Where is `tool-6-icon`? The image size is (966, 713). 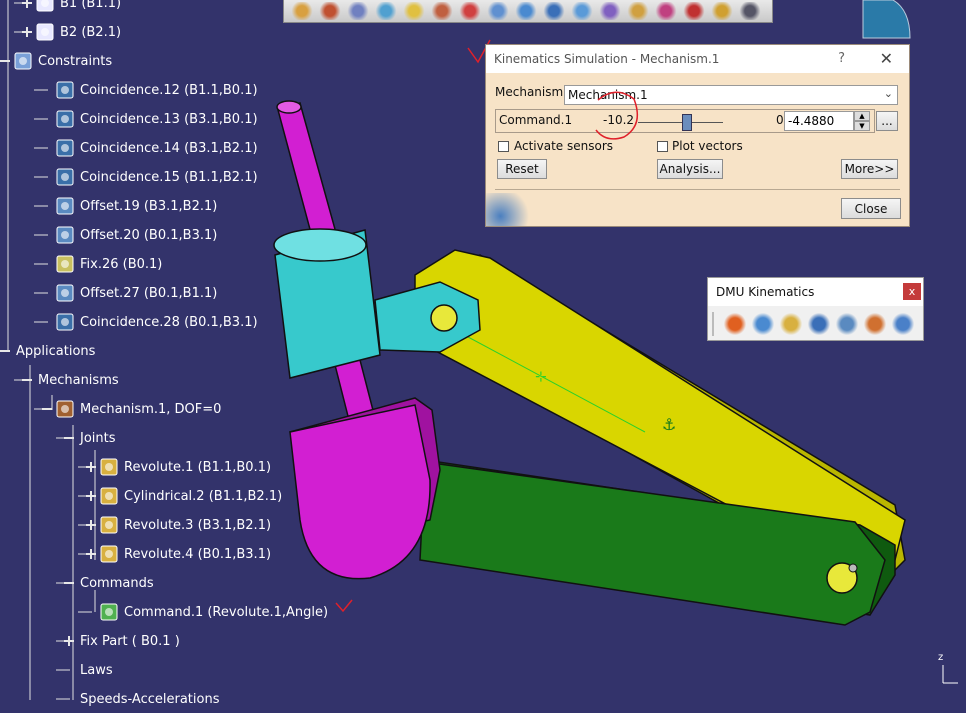
tool-6-icon is located at coordinates (442, 11).